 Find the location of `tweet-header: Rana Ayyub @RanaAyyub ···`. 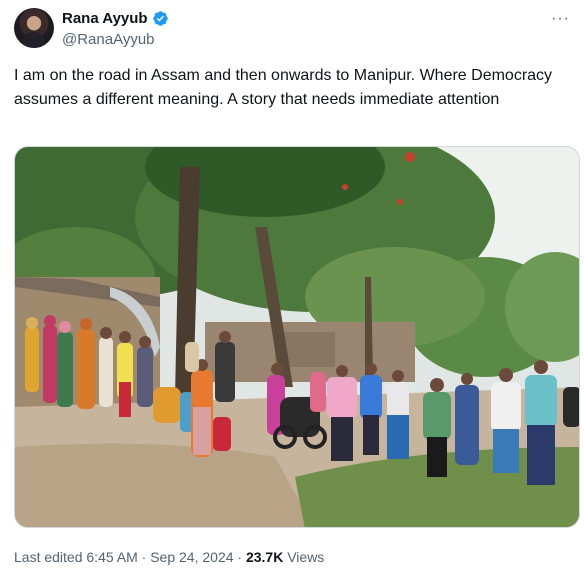

tweet-header: Rana Ayyub @RanaAyyub ··· is located at coordinates (294, 29).